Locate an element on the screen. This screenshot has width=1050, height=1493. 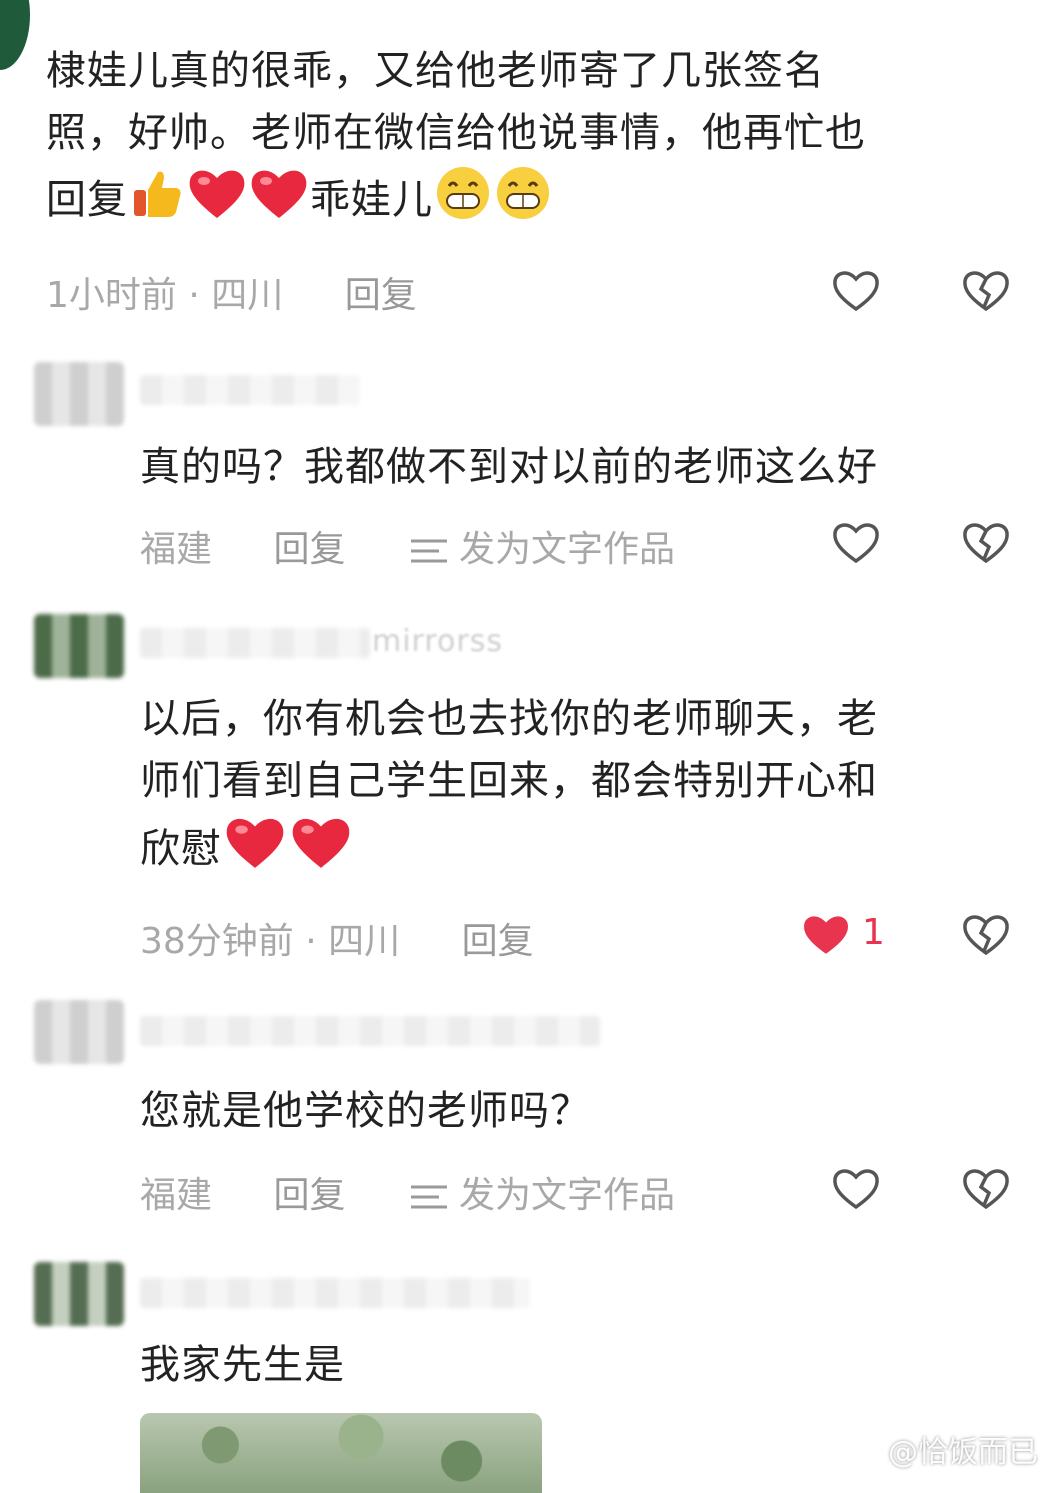
comment-3-line-3: 欣慰 is located at coordinates (585, 851).